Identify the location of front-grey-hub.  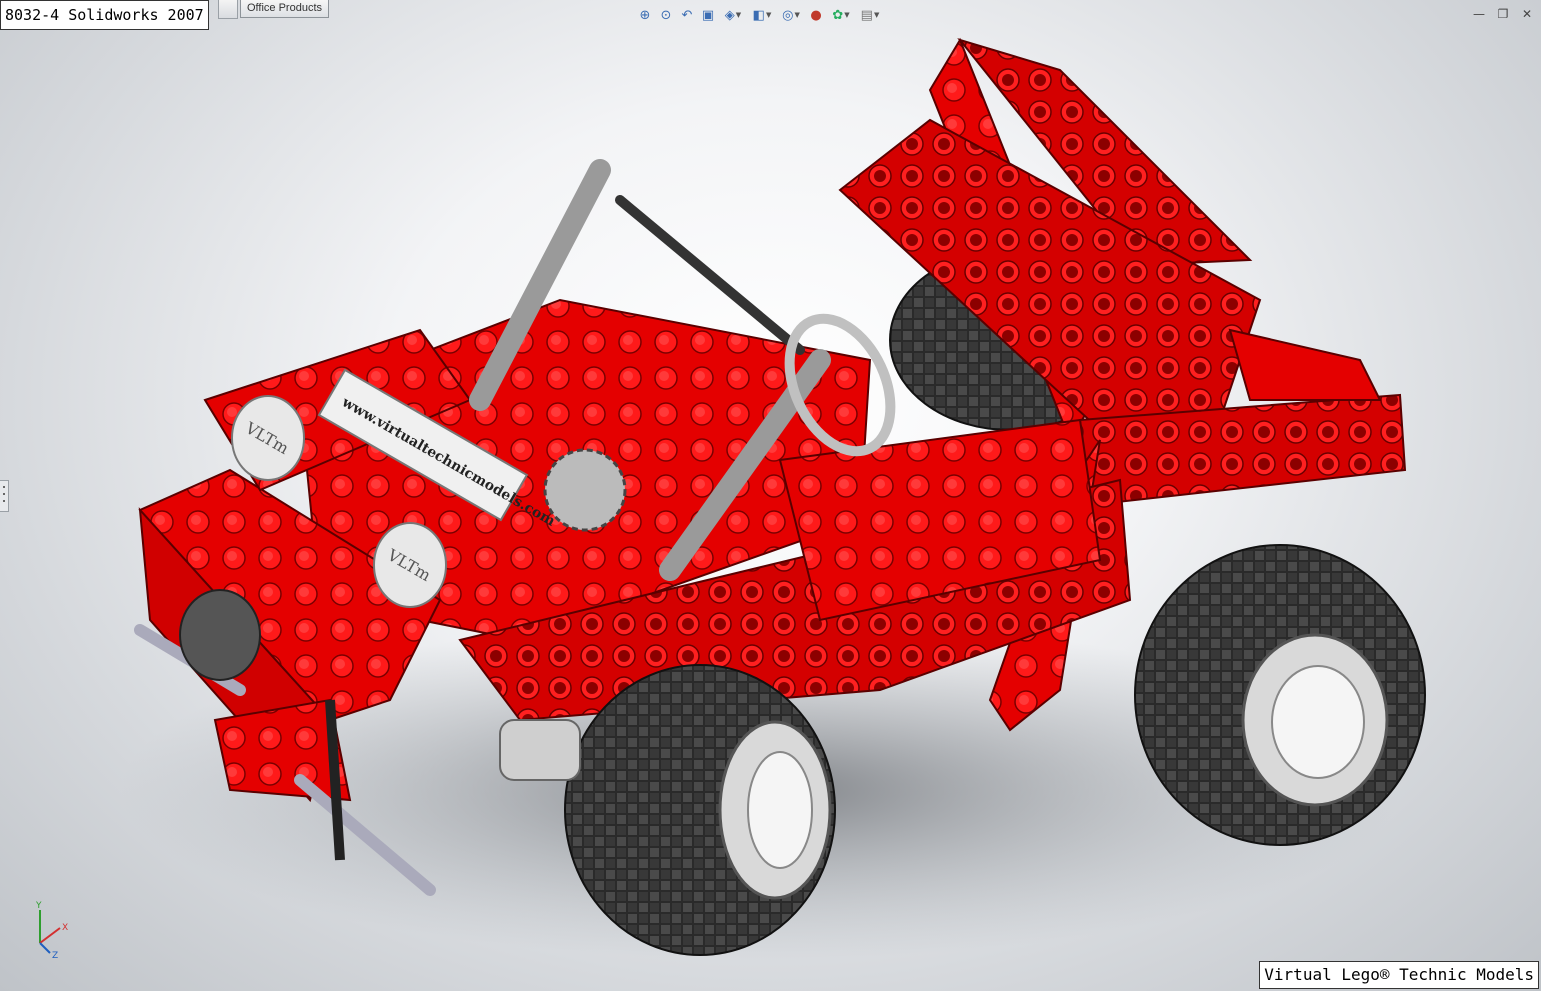
(220, 635).